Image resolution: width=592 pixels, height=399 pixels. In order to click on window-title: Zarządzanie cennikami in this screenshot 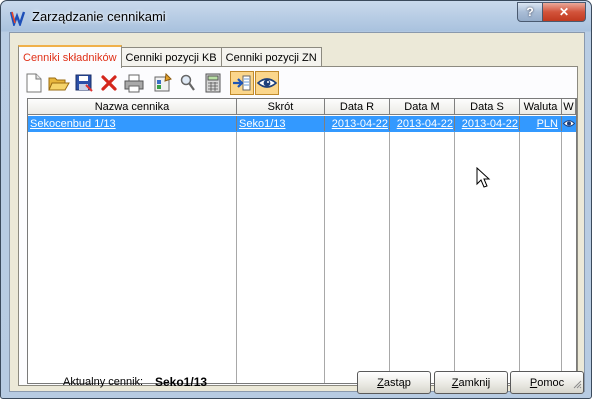, I will do `click(99, 16)`.